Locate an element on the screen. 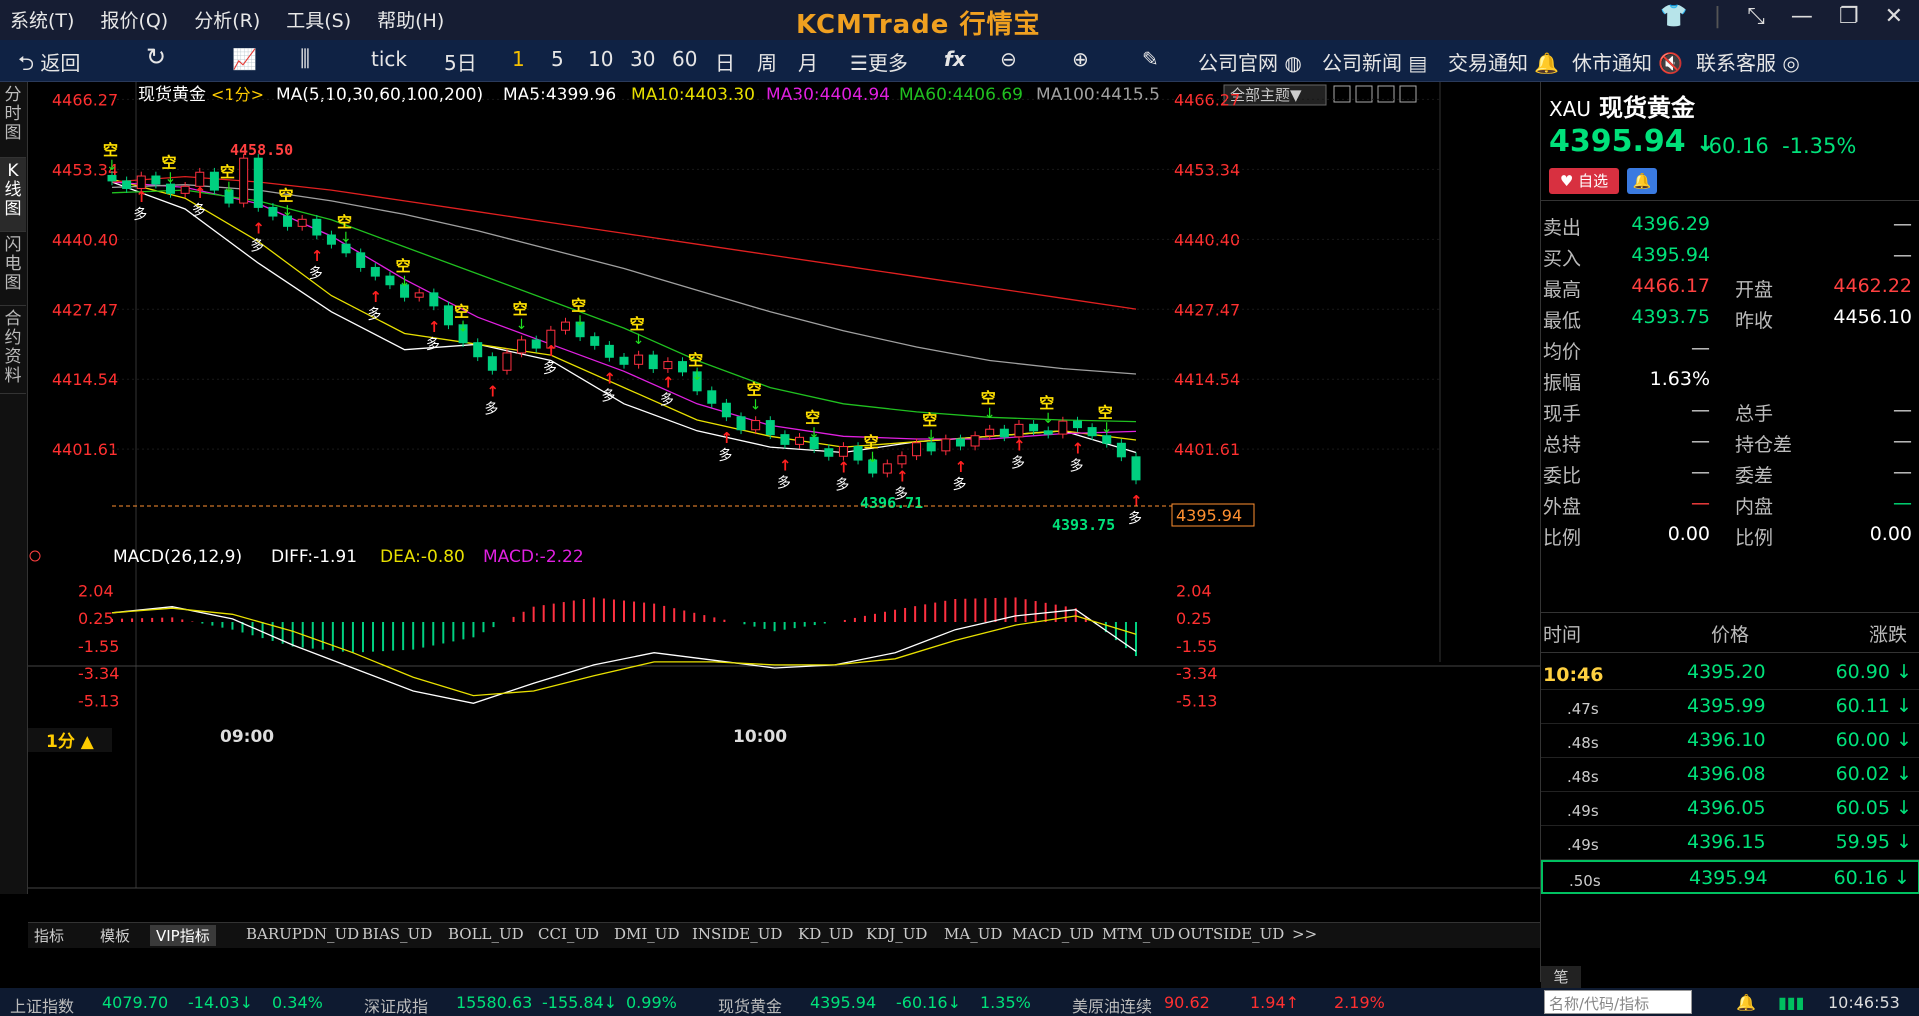 This screenshot has height=1016, width=1919. shrink-icon: ⤡ is located at coordinates (1756, 16).